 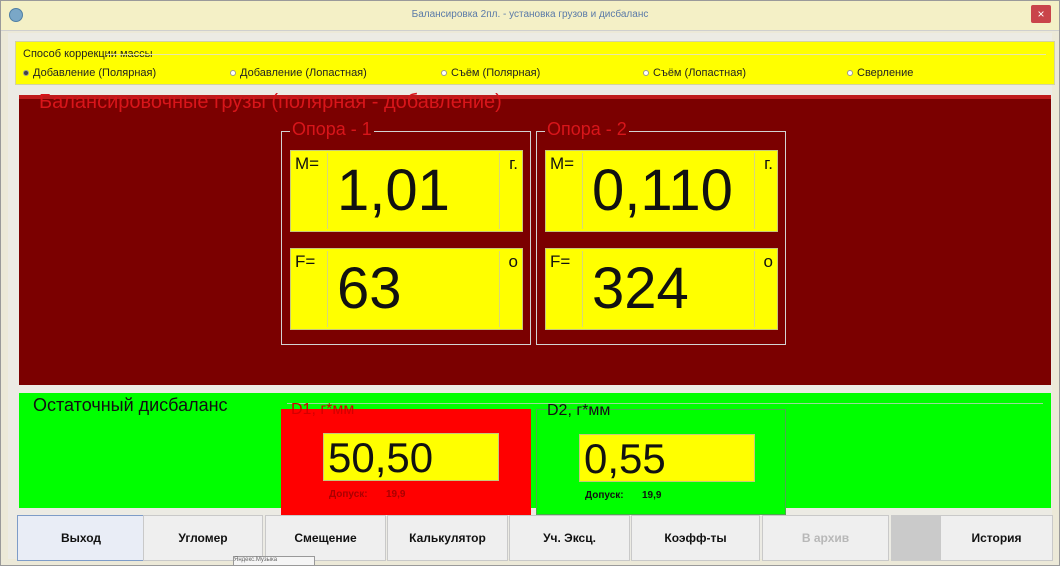 I want to click on support-1-group: Опора - 1 M= 1,01 г. F= 63 о, so click(x=406, y=232).